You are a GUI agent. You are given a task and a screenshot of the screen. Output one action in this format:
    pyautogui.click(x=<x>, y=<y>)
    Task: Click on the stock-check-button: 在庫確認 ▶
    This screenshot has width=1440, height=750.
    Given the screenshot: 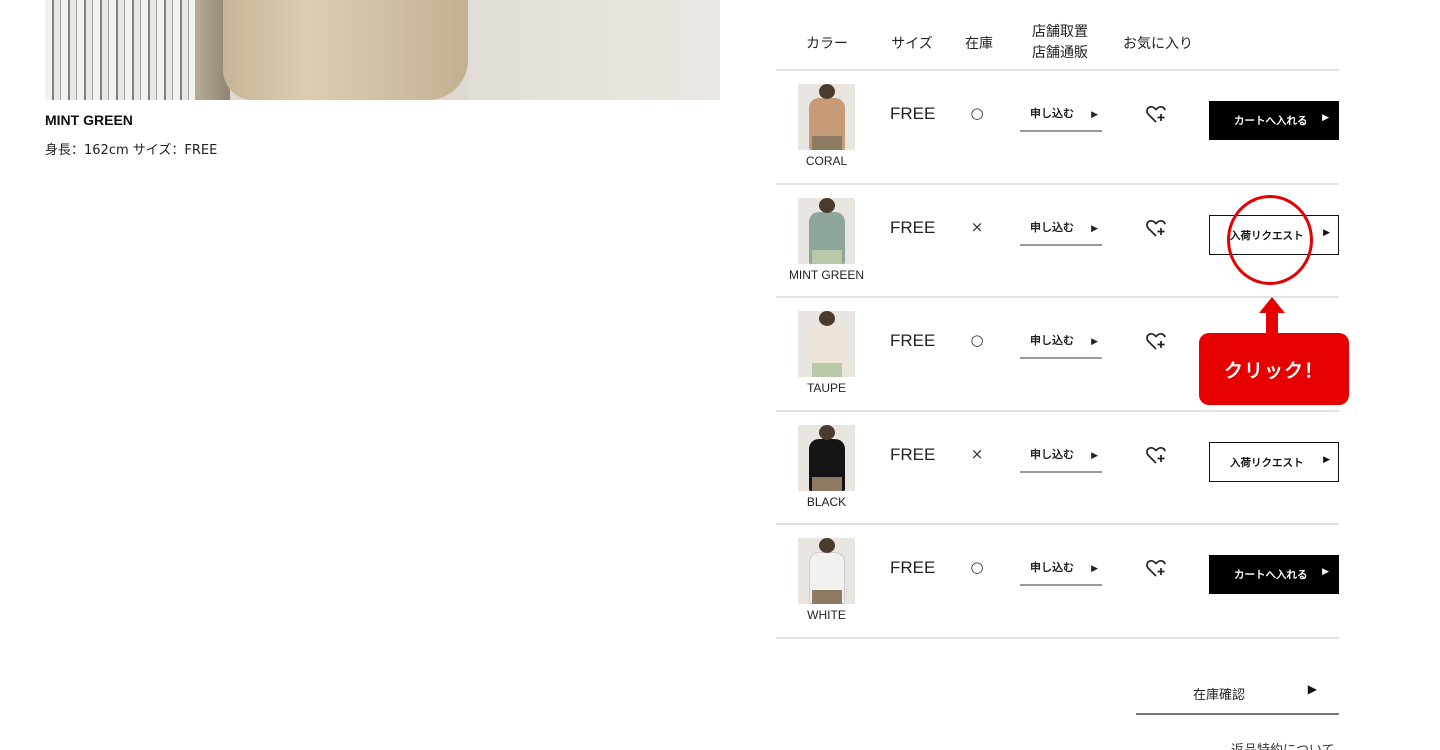 What is the action you would take?
    pyautogui.click(x=1237, y=696)
    